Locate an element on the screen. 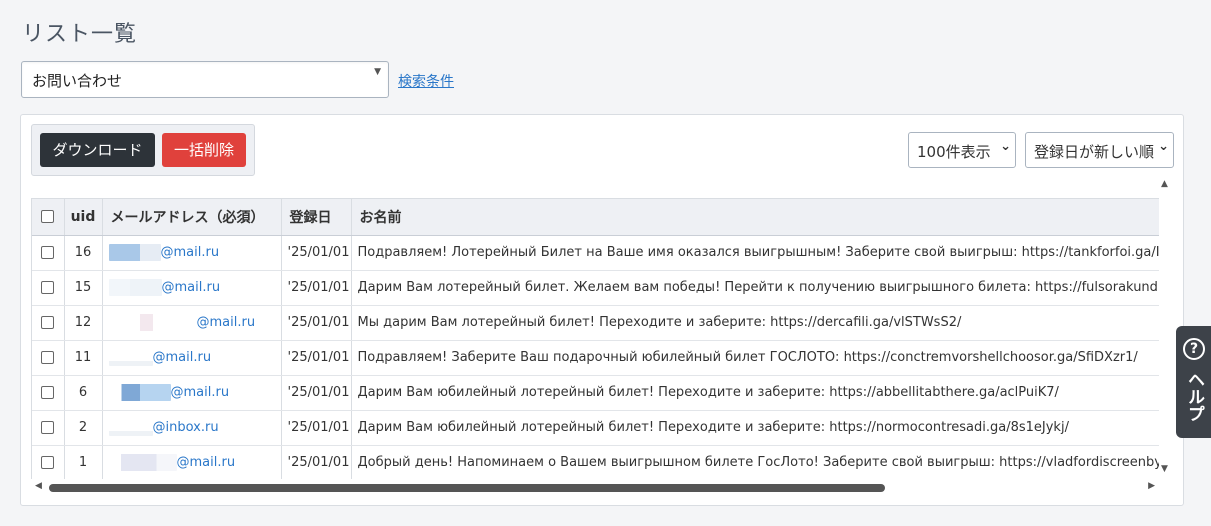 The image size is (1211, 526). uid-cell: 11 is located at coordinates (83, 358).